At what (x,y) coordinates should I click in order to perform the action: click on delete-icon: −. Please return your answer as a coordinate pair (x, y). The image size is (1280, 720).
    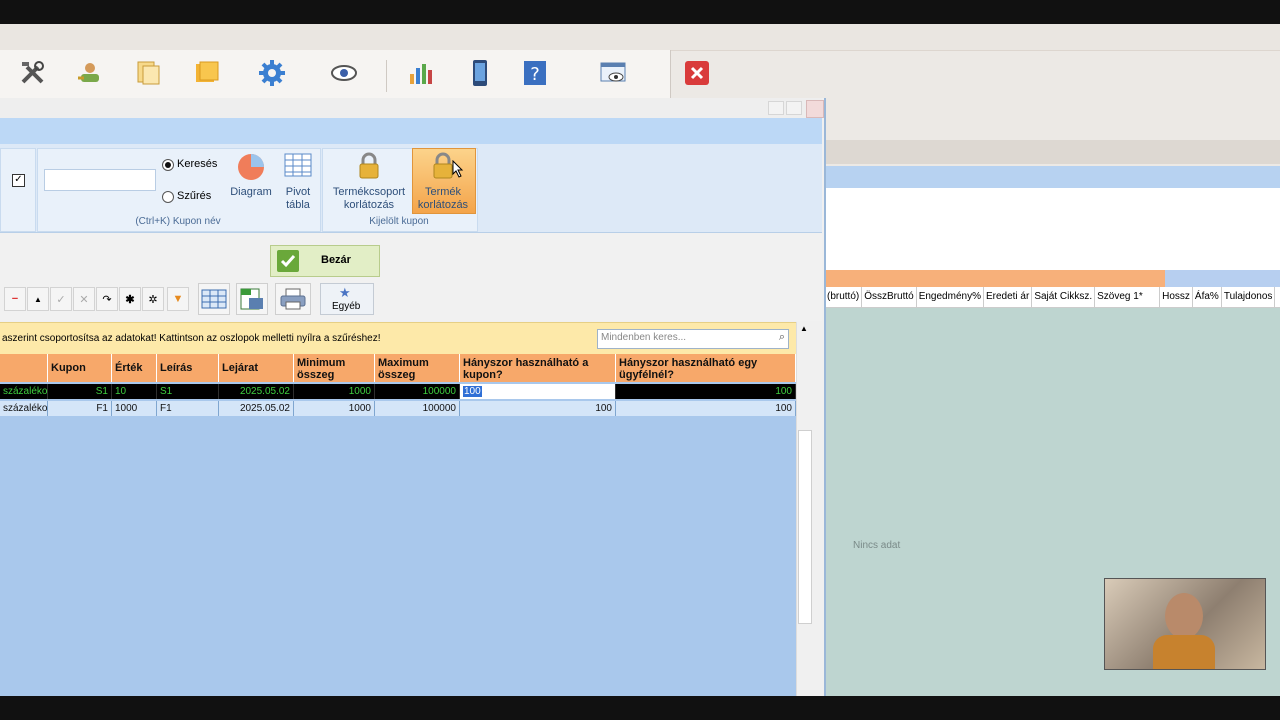
    Looking at the image, I should click on (15, 299).